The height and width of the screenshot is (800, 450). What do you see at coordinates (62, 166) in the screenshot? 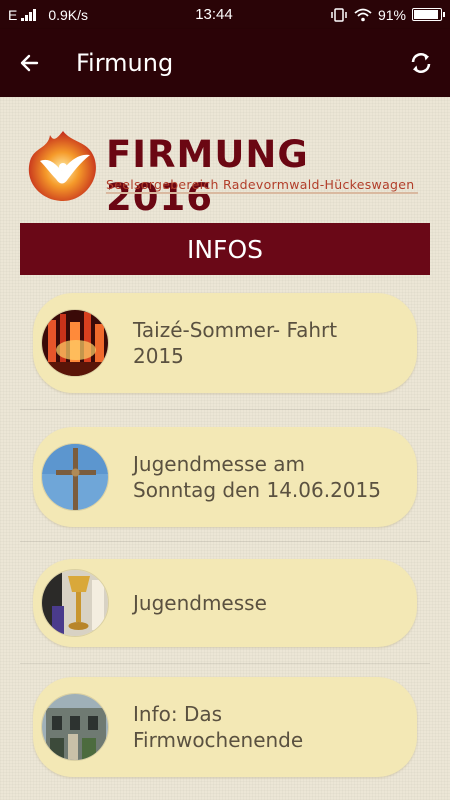
I see `dove-flame-icon` at bounding box center [62, 166].